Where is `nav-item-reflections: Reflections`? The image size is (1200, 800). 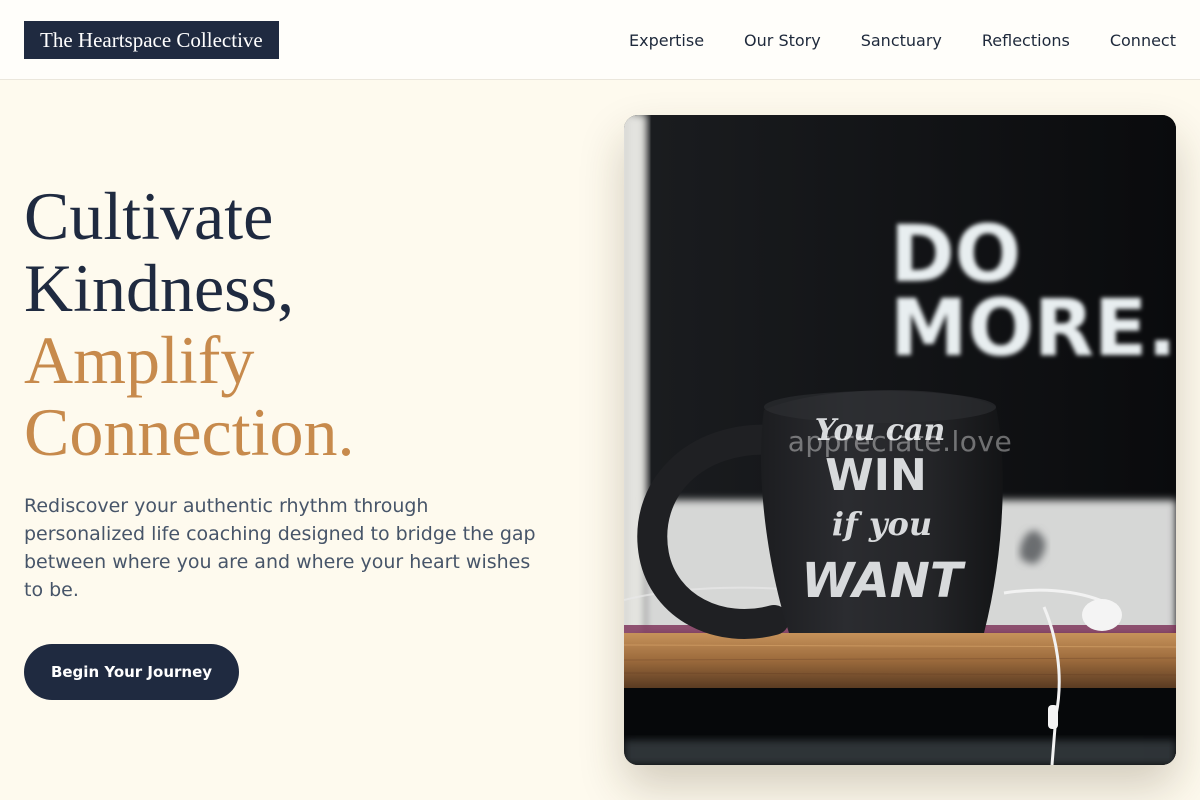 nav-item-reflections: Reflections is located at coordinates (1026, 40).